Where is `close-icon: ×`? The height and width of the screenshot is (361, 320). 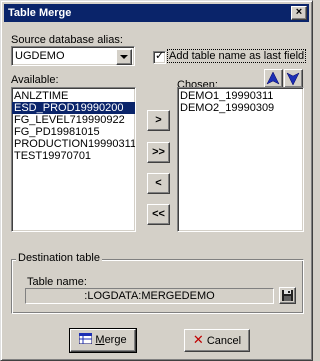 close-icon: × is located at coordinates (299, 12).